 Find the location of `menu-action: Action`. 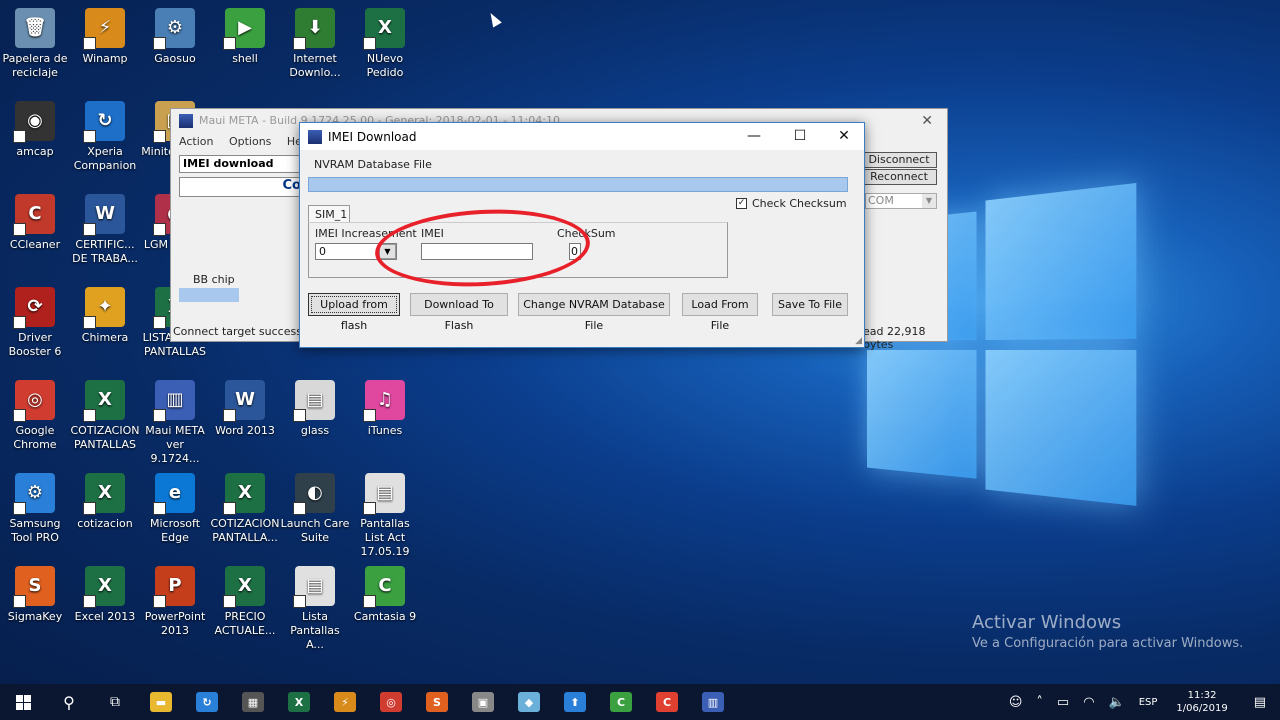

menu-action: Action is located at coordinates (196, 141).